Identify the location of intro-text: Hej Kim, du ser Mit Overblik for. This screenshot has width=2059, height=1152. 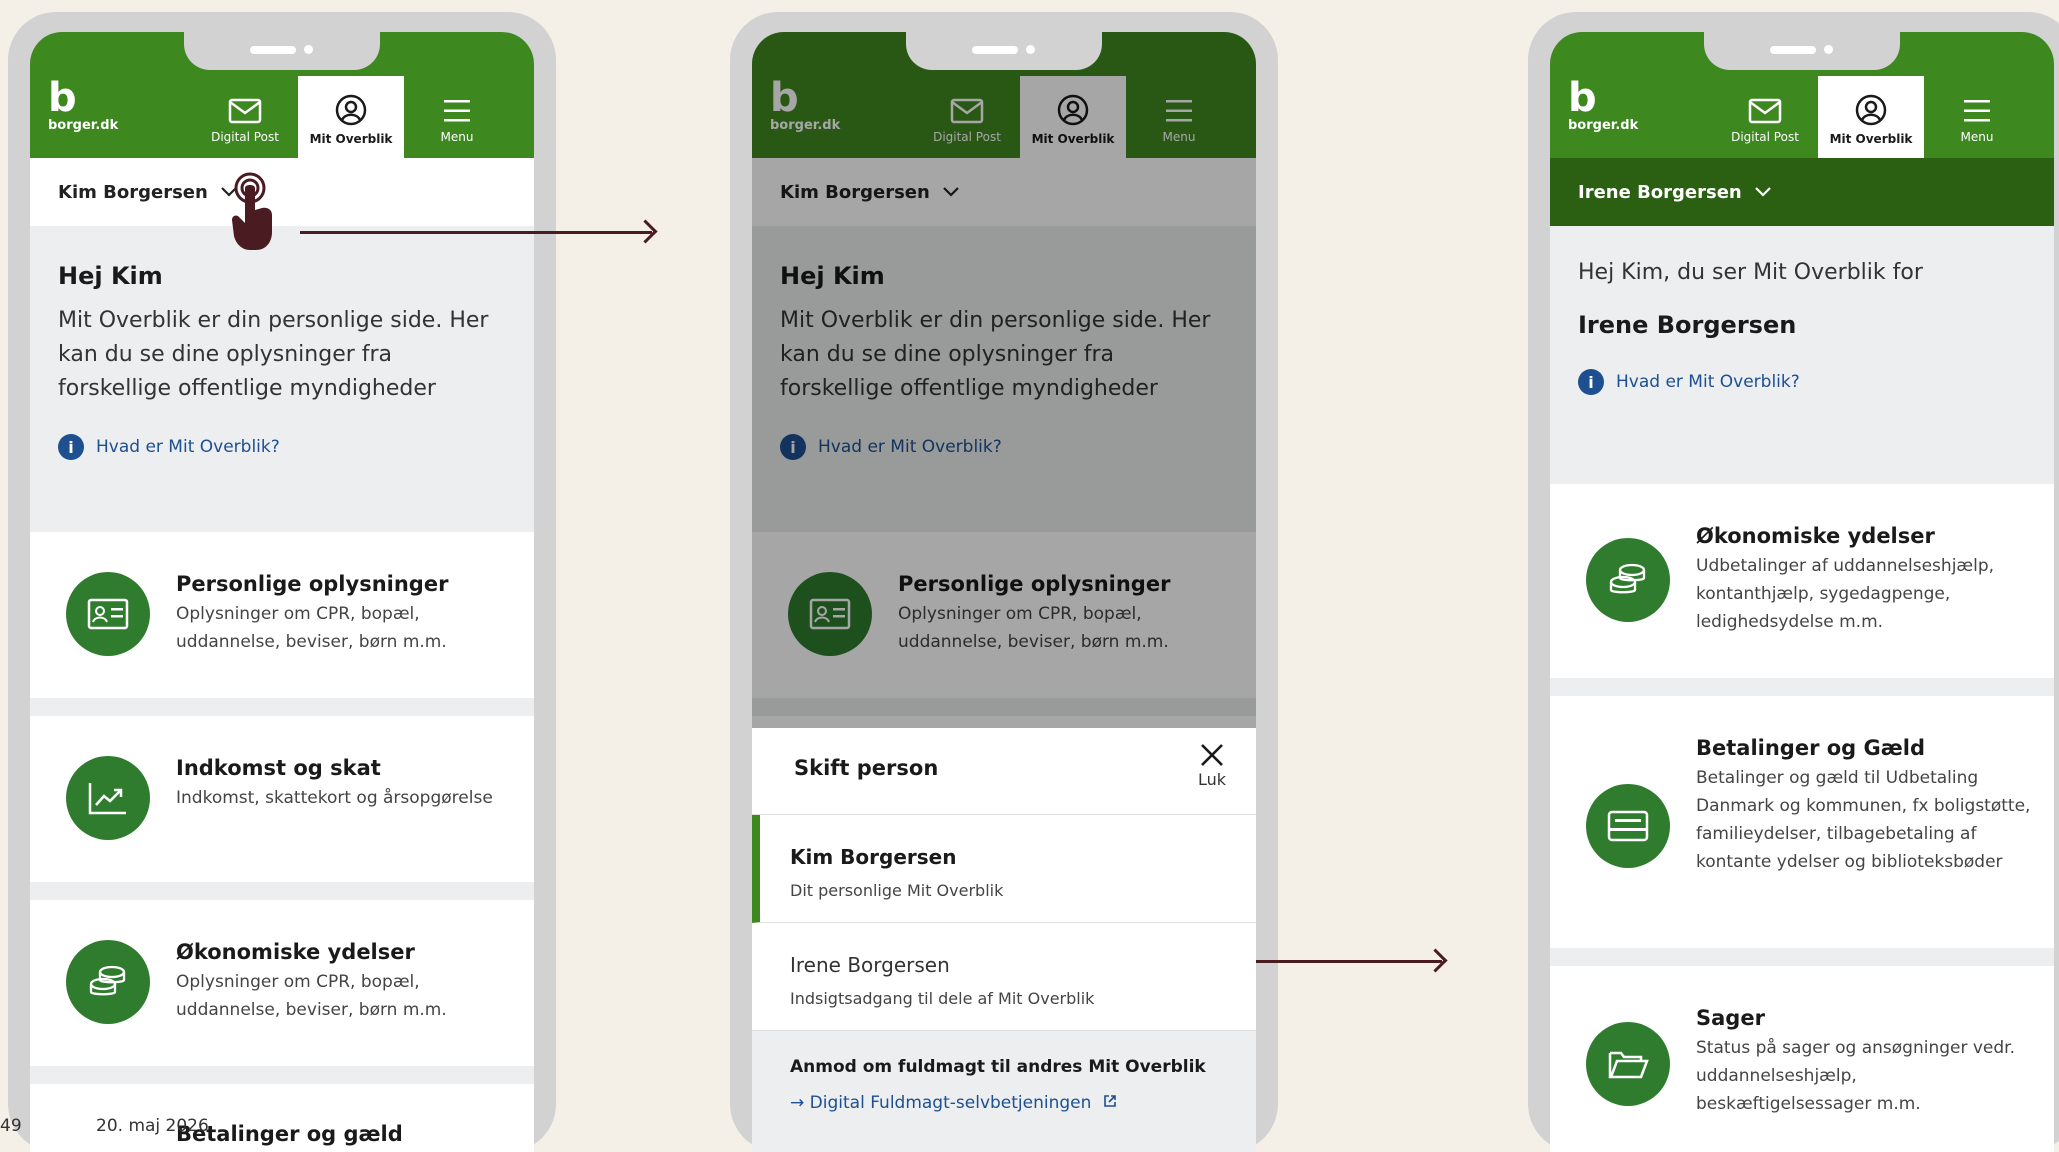
(1750, 272).